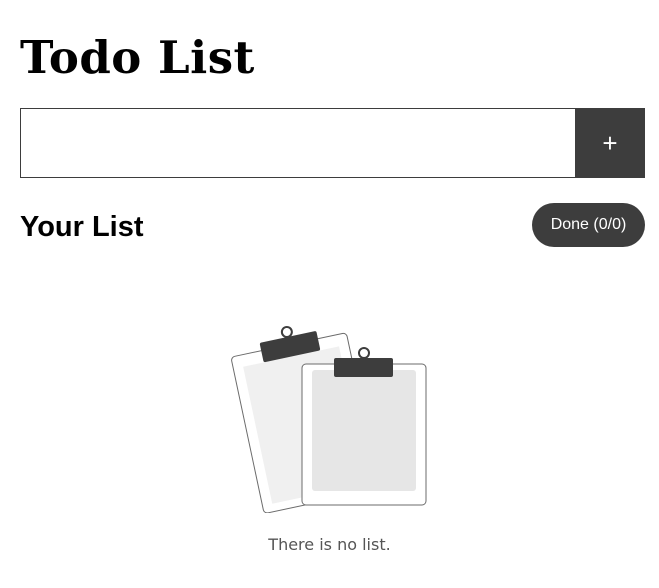  What do you see at coordinates (297, 143) in the screenshot?
I see `todo-input` at bounding box center [297, 143].